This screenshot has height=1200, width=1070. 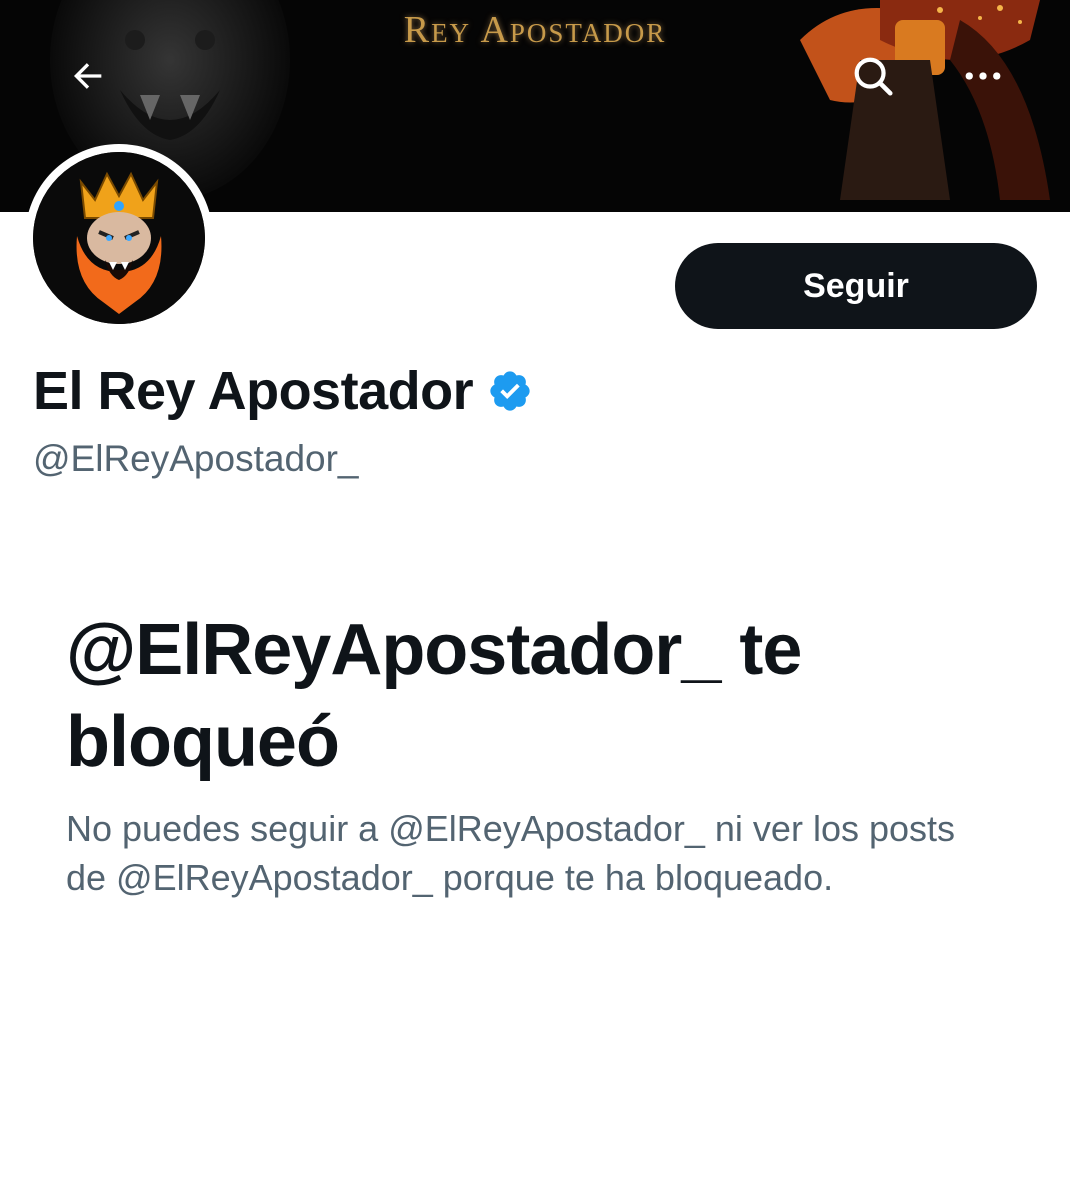 I want to click on king-avatar-image, so click(x=119, y=238).